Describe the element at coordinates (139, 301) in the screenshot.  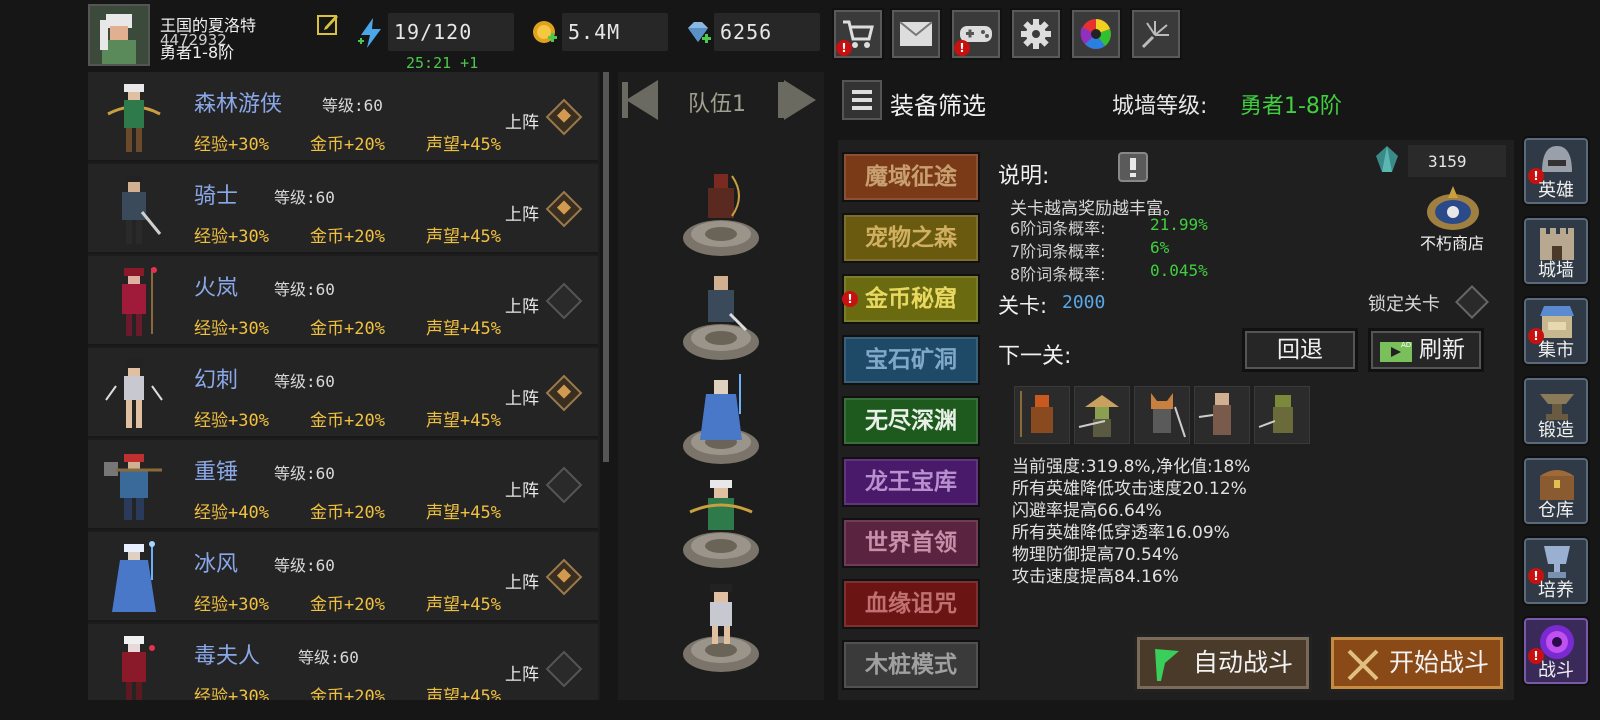
I see `hero-sprite-fire-mage` at that location.